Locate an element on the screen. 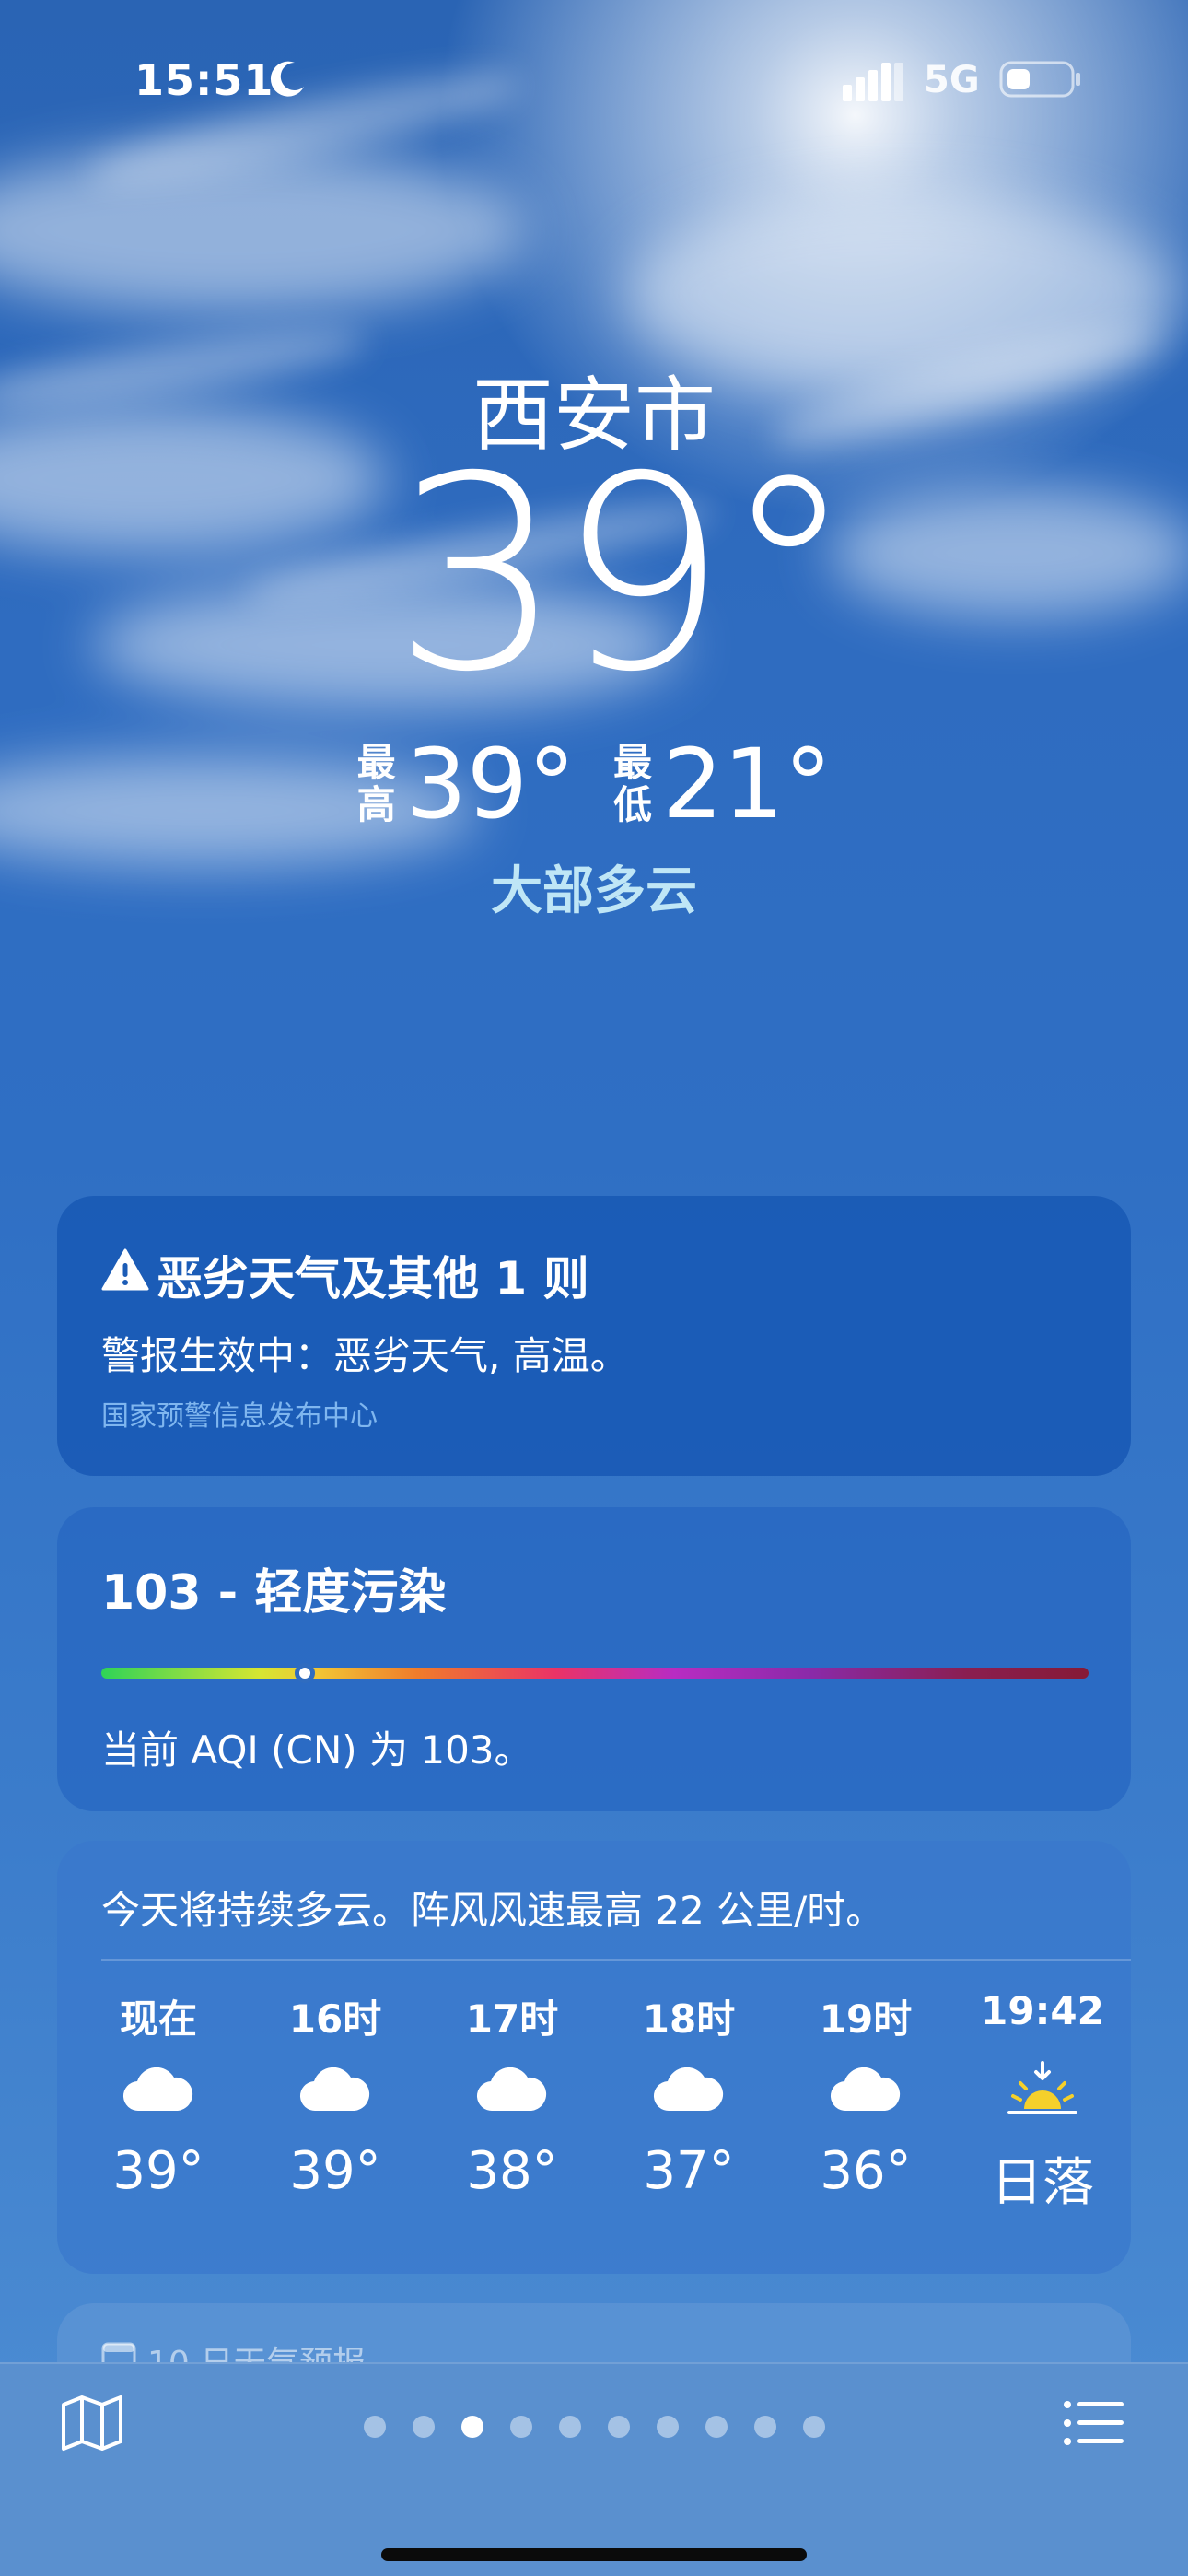 This screenshot has height=2576, width=1188. alert-source-link: 国家预警信息发布中心 is located at coordinates (239, 1413).